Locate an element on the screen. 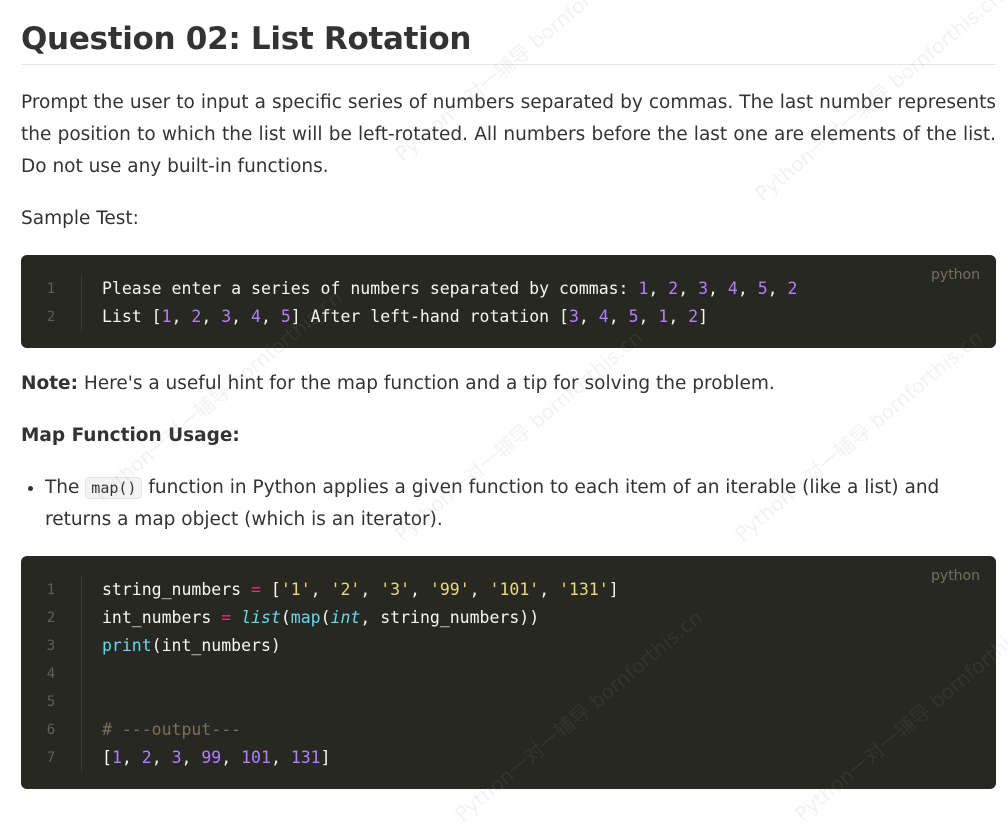 This screenshot has width=1008, height=827. line-number: 5 is located at coordinates (51, 702).